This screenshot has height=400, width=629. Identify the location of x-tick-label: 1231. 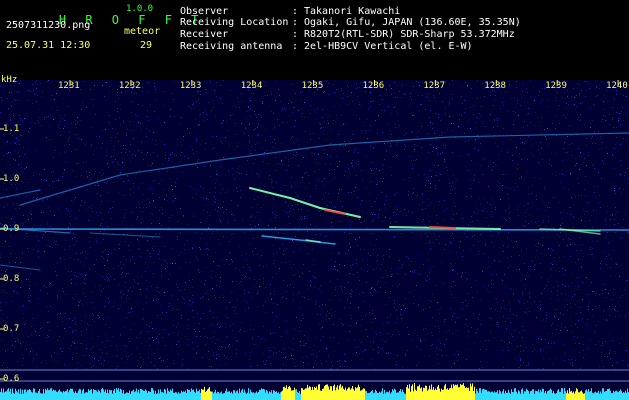
(69, 86).